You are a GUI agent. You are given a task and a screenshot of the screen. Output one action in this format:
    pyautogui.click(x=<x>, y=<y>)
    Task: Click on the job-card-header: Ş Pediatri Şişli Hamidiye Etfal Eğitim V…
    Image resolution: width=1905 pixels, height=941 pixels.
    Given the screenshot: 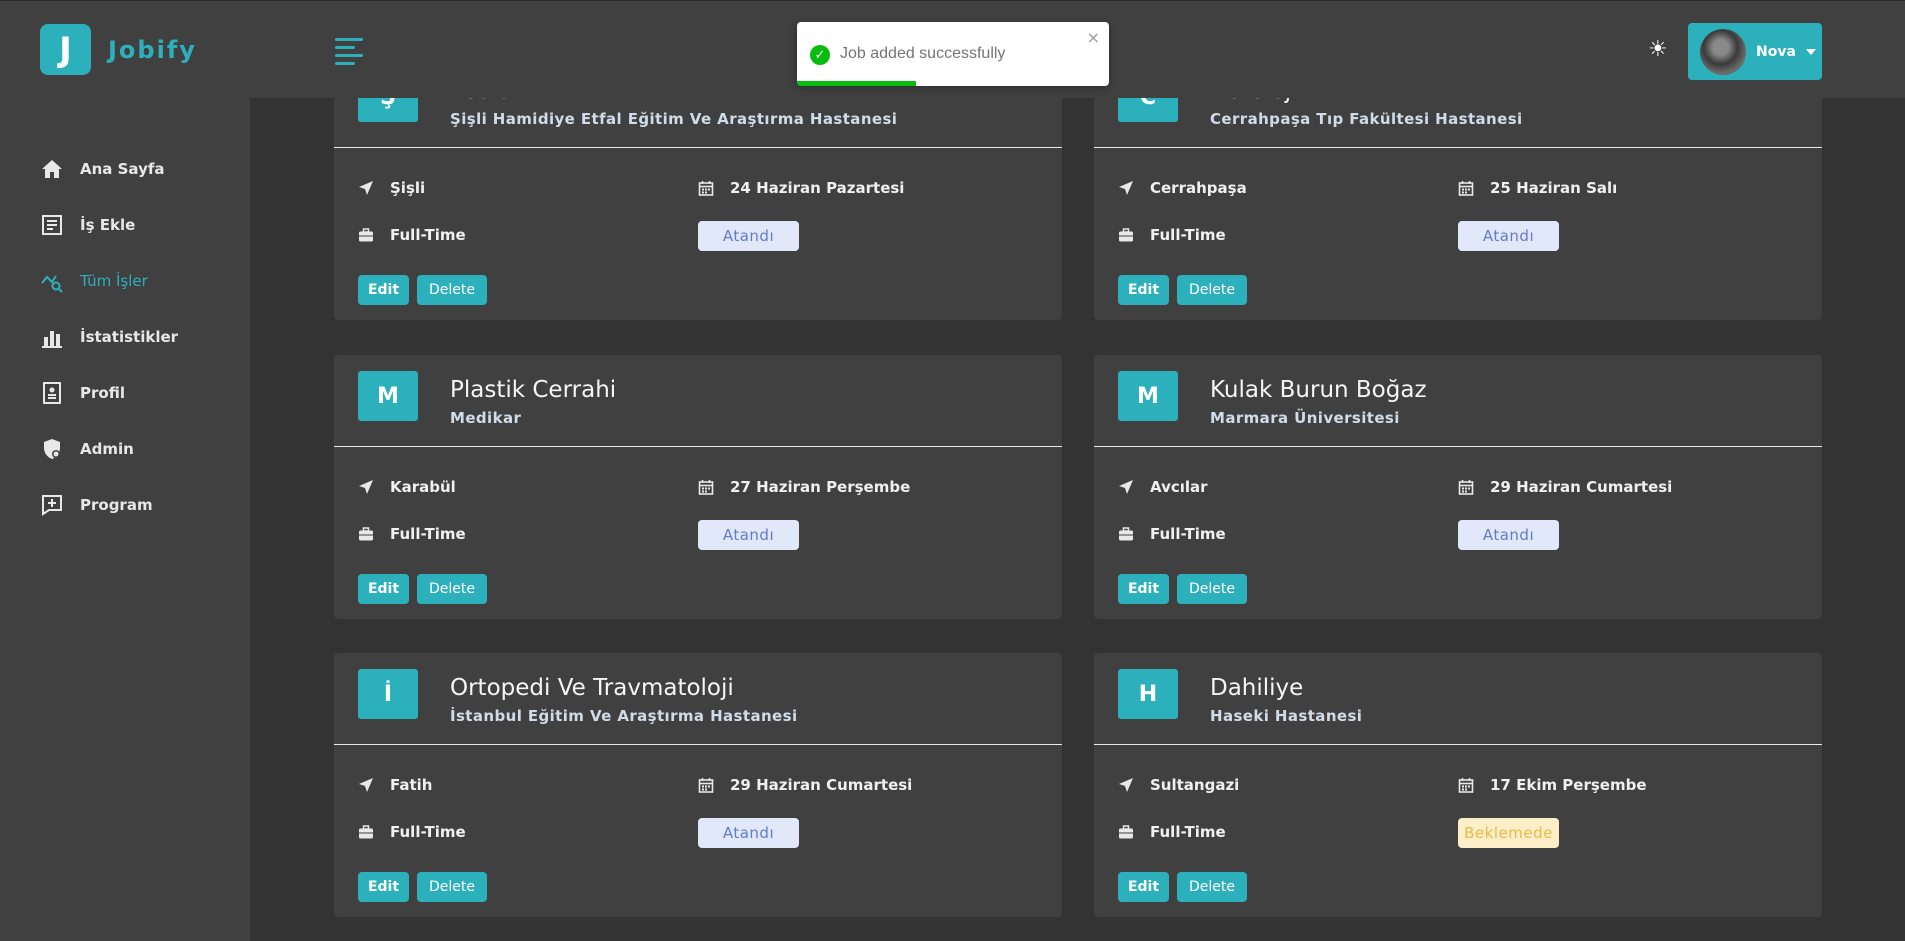 What is the action you would take?
    pyautogui.click(x=698, y=123)
    